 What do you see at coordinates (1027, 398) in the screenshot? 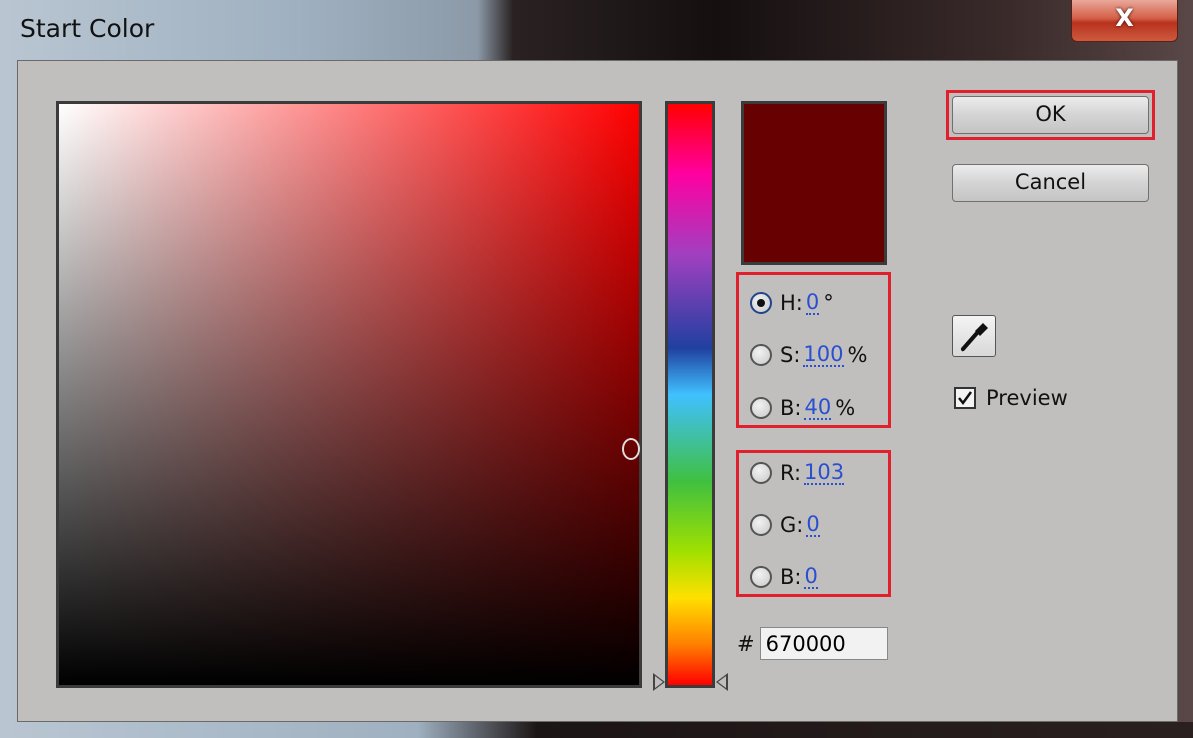
I see `preview-label: Preview` at bounding box center [1027, 398].